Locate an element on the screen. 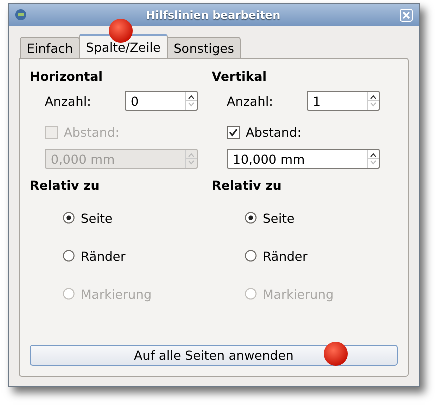 The image size is (435, 410). spin-field: 10,000 mm is located at coordinates (303, 159).